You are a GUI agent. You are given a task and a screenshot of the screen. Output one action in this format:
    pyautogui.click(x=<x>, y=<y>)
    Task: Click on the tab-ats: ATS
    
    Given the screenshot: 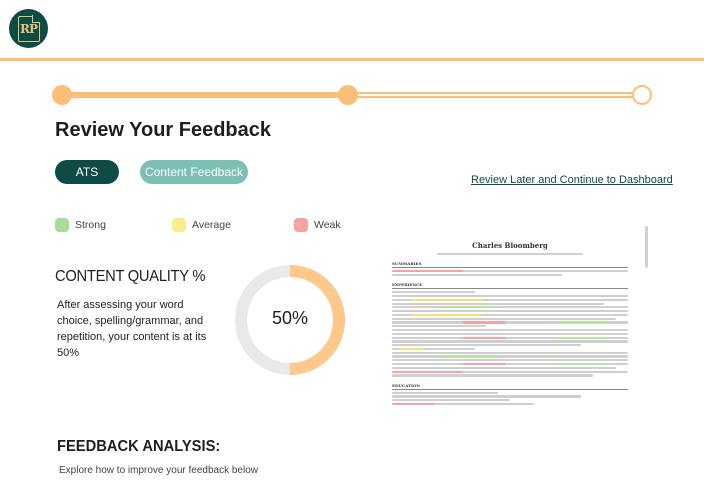 What is the action you would take?
    pyautogui.click(x=87, y=172)
    